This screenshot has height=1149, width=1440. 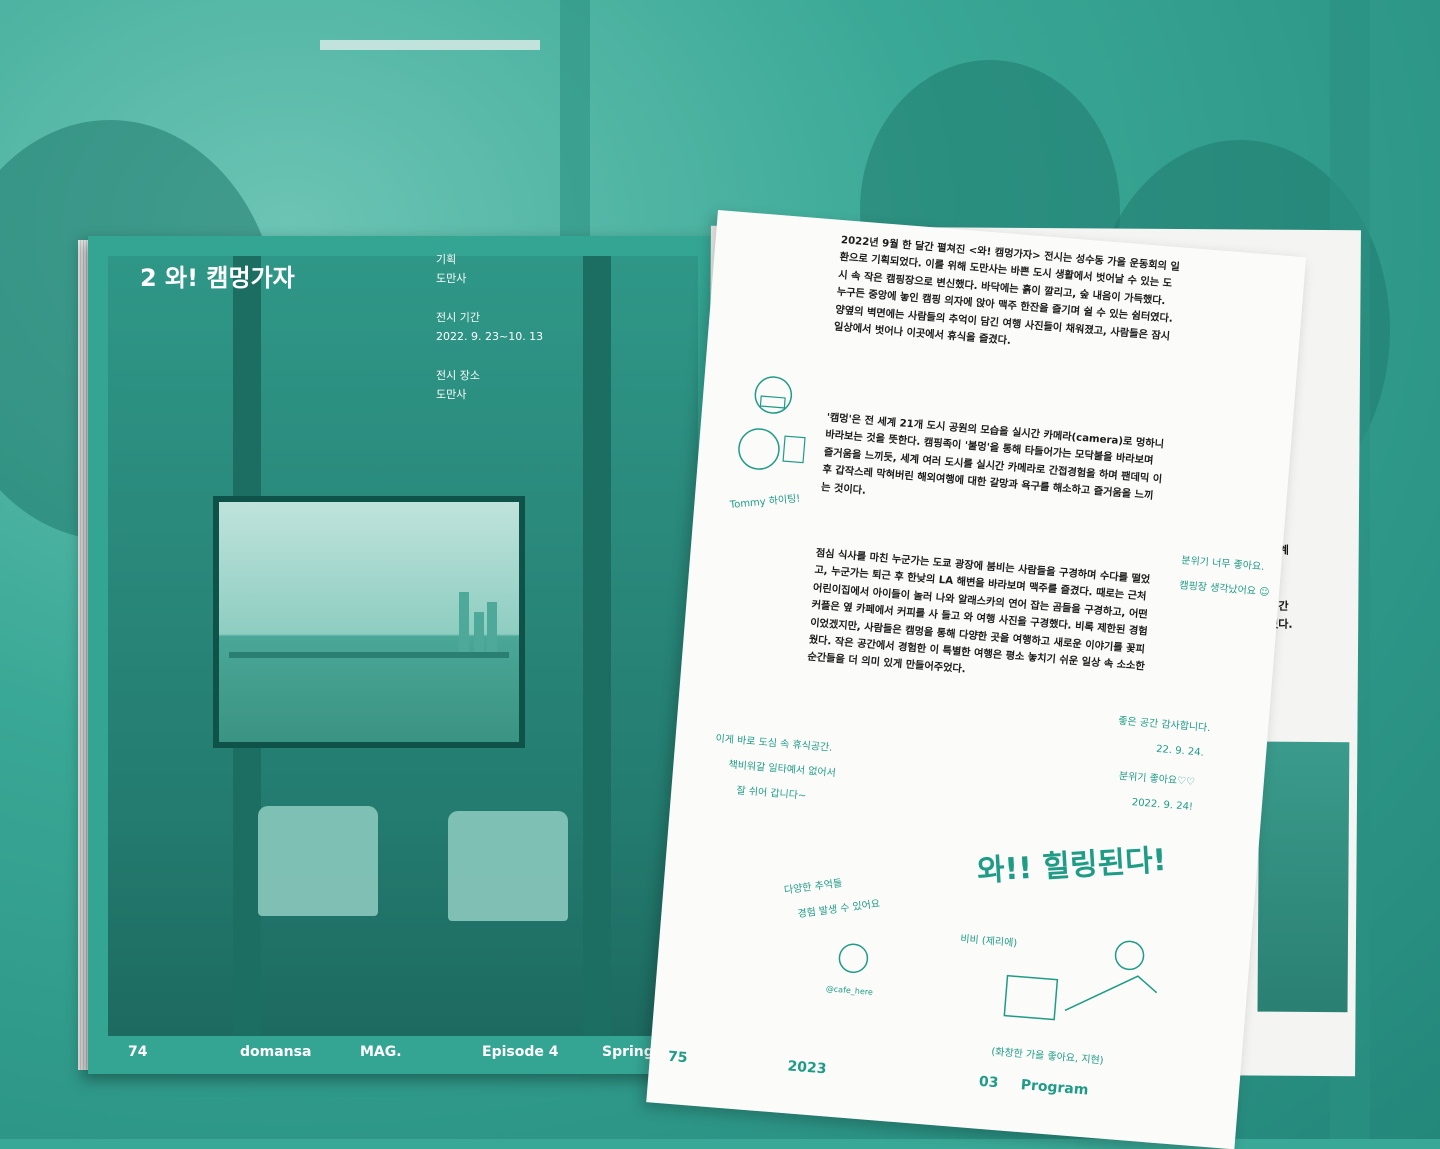 I want to click on handwriting-note: 분위기 너무 좋아요., so click(x=1222, y=564).